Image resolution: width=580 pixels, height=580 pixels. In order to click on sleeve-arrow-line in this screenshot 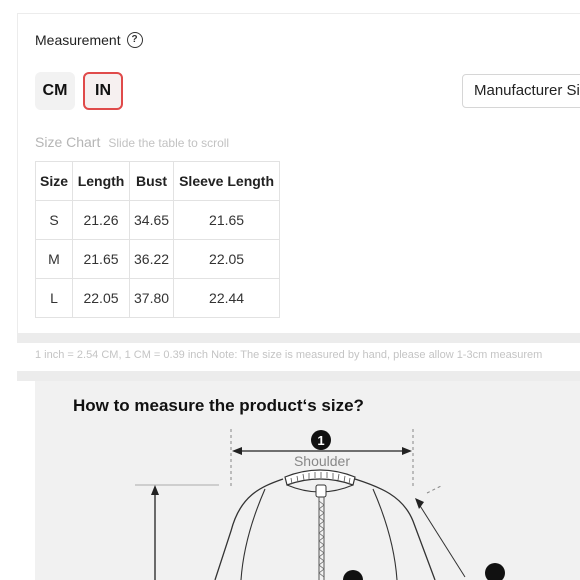, I will do `click(441, 539)`.